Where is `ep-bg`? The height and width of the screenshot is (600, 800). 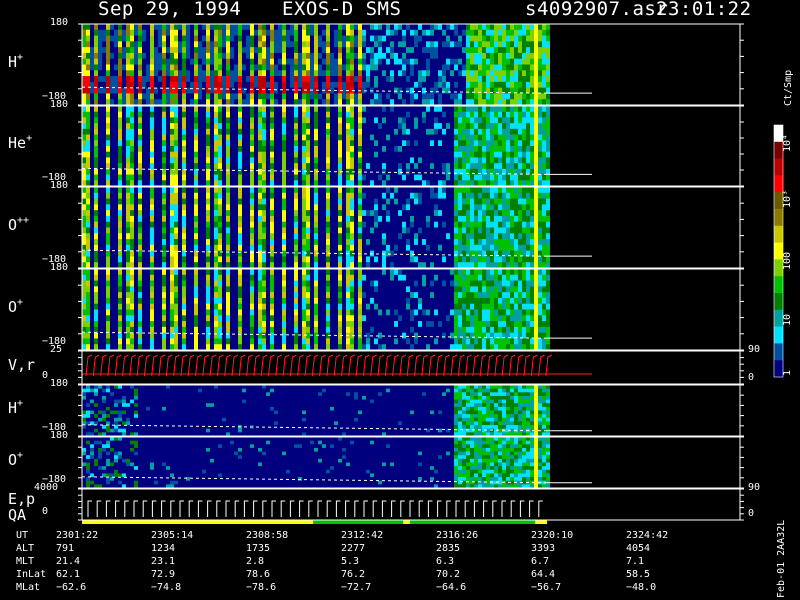
ep-bg is located at coordinates (411, 504).